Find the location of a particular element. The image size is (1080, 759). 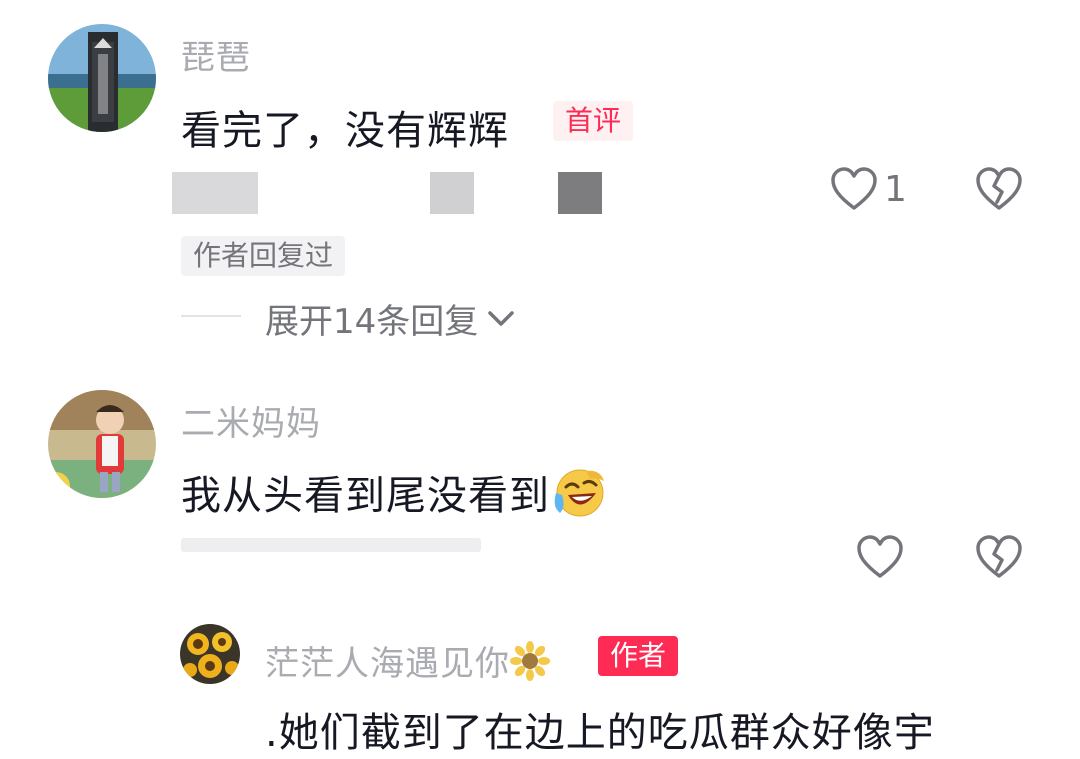

comment-text: 看完了，没有辉辉 is located at coordinates (345, 131).